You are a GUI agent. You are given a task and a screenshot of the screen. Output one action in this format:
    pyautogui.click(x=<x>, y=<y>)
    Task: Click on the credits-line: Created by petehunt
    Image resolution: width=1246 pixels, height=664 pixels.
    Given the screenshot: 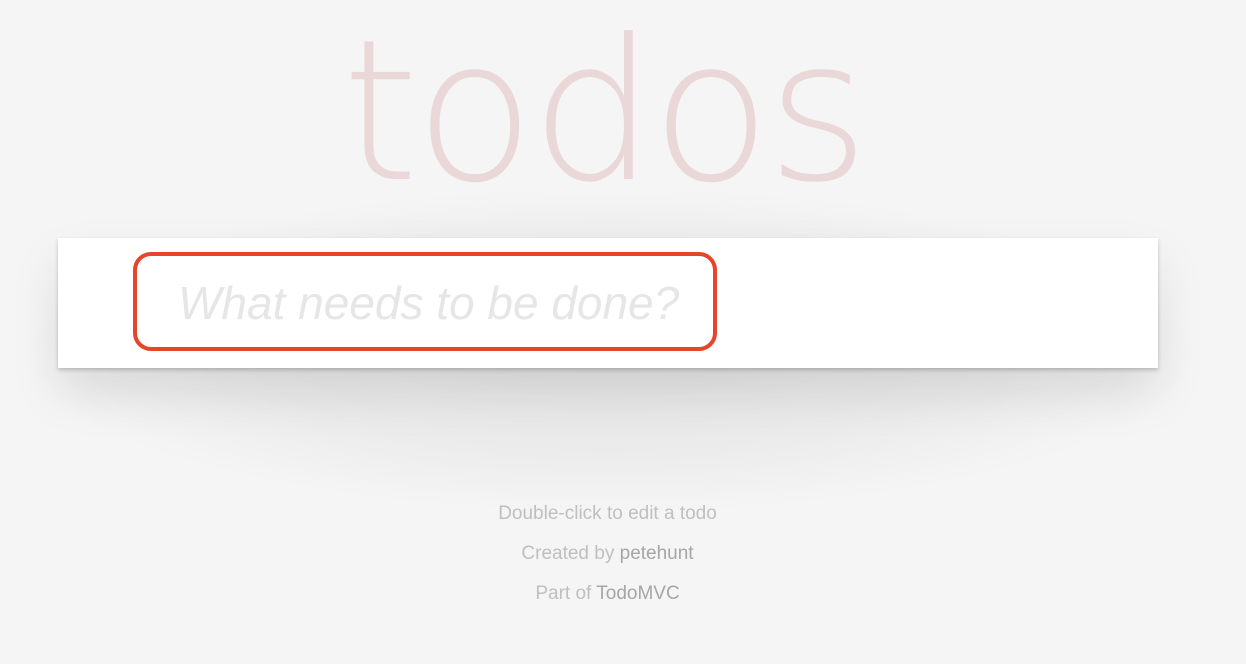 What is the action you would take?
    pyautogui.click(x=607, y=554)
    